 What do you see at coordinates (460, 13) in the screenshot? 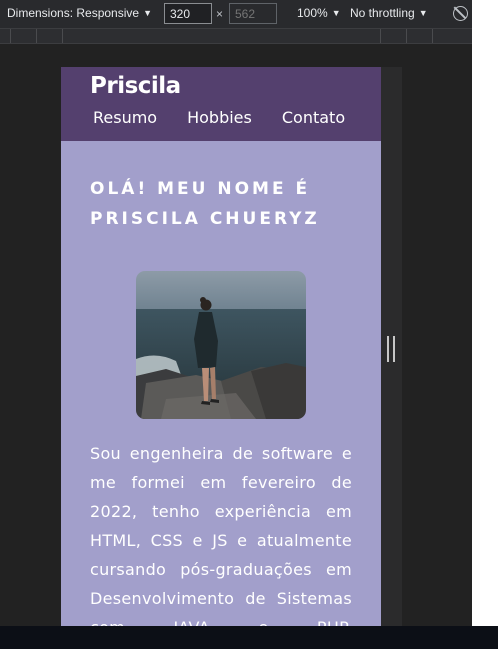
I see `rotate-icon` at bounding box center [460, 13].